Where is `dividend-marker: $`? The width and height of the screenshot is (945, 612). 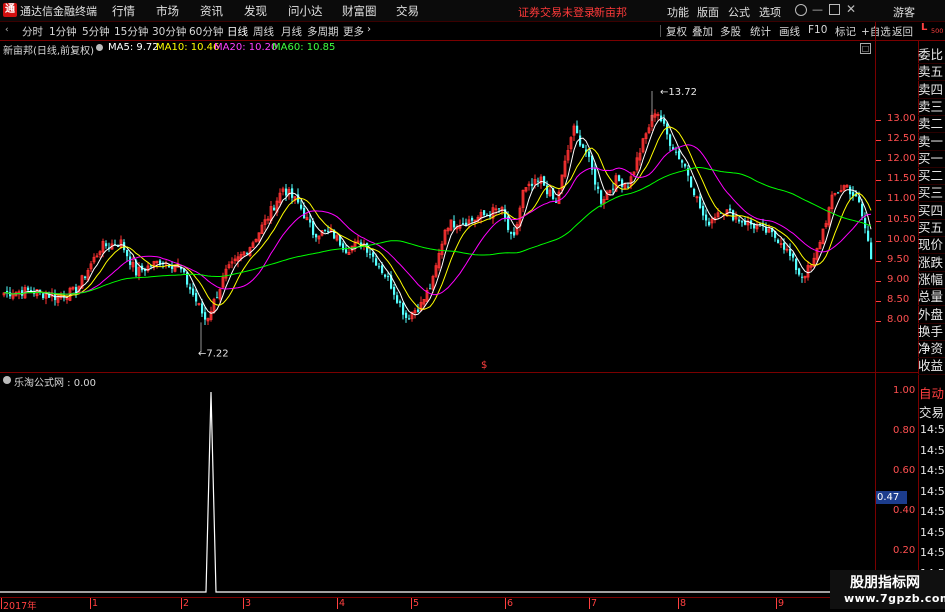
dividend-marker: $ is located at coordinates (484, 365).